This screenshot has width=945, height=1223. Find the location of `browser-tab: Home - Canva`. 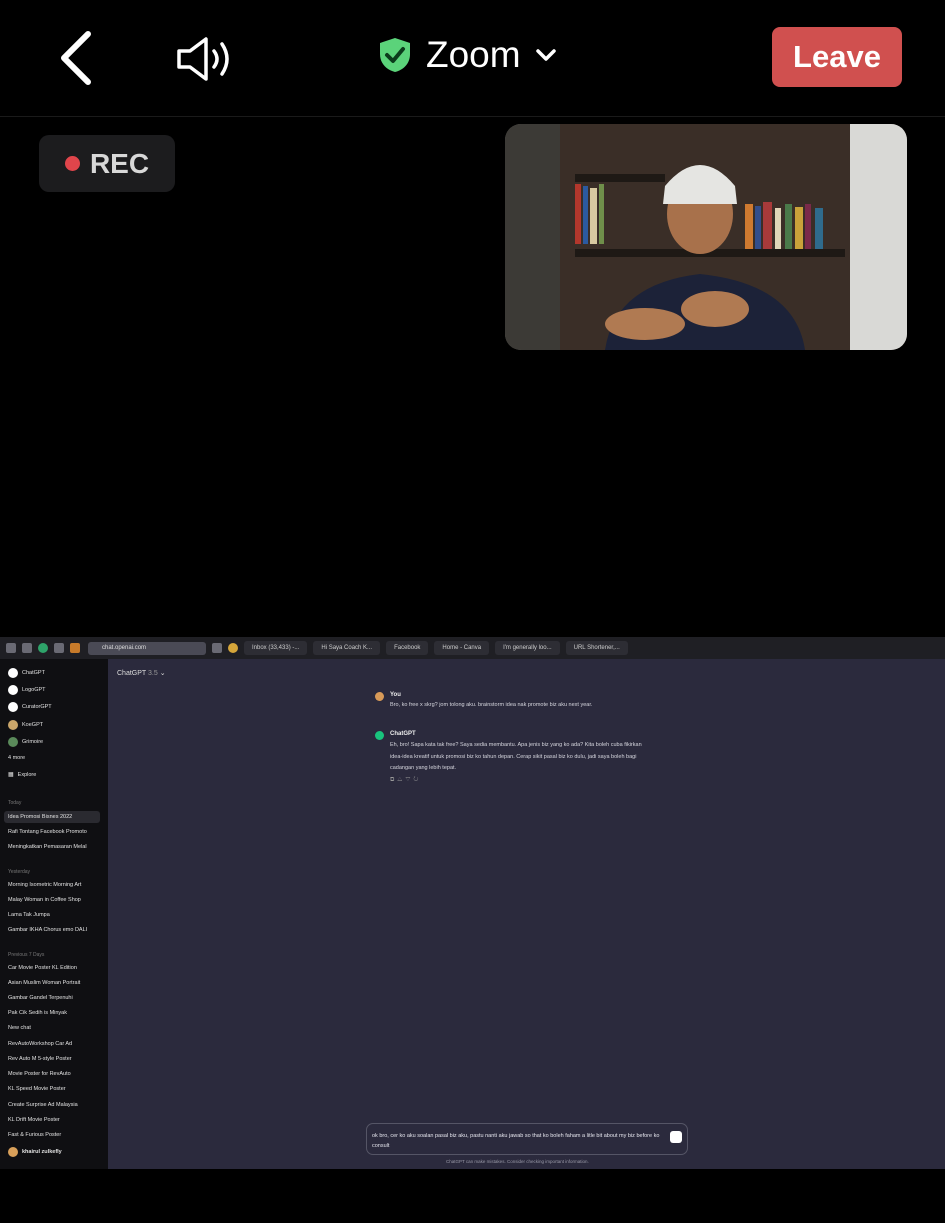

browser-tab: Home - Canva is located at coordinates (462, 648).